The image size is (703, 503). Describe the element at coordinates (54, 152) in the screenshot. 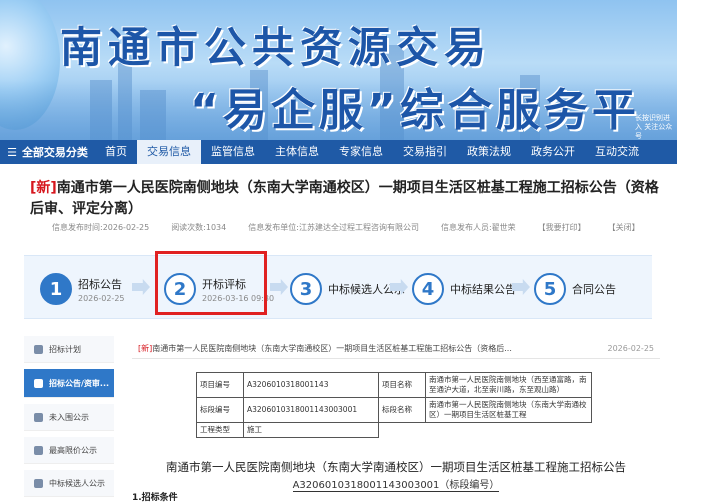

I see `all-categories-label: 全部交易分类` at that location.